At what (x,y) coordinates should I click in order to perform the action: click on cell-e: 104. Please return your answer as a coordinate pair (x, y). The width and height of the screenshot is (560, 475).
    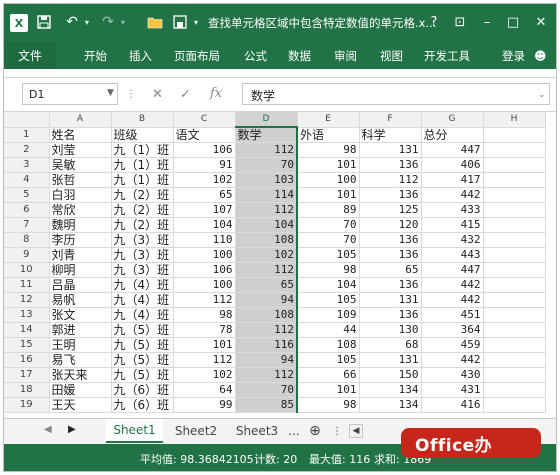
    Looking at the image, I should click on (328, 285).